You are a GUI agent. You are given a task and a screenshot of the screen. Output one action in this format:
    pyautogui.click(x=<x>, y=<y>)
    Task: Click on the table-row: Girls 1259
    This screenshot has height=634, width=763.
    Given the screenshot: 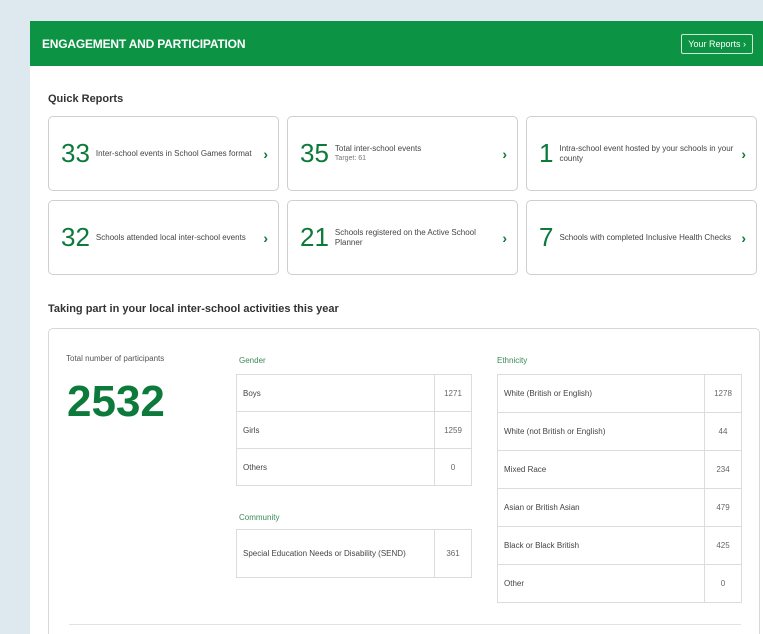 What is the action you would take?
    pyautogui.click(x=354, y=430)
    